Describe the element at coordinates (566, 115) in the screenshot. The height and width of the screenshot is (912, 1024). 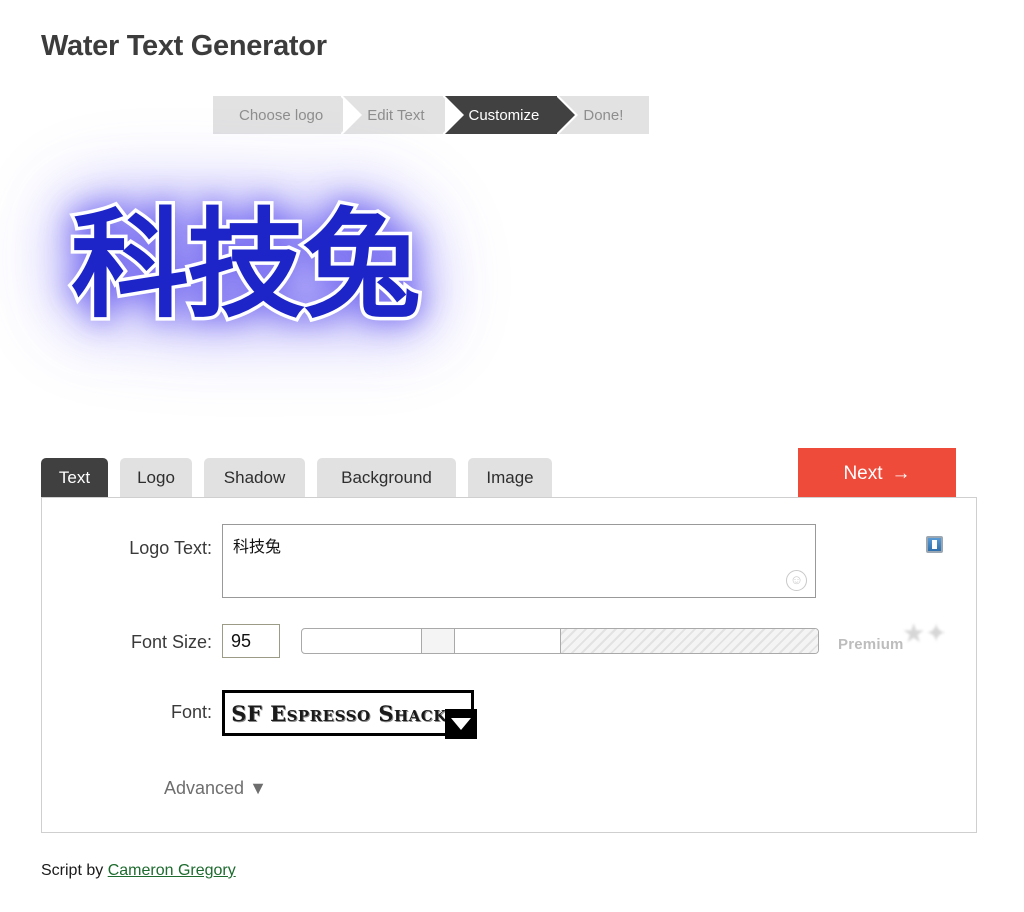
I see `step-arrow-icon` at that location.